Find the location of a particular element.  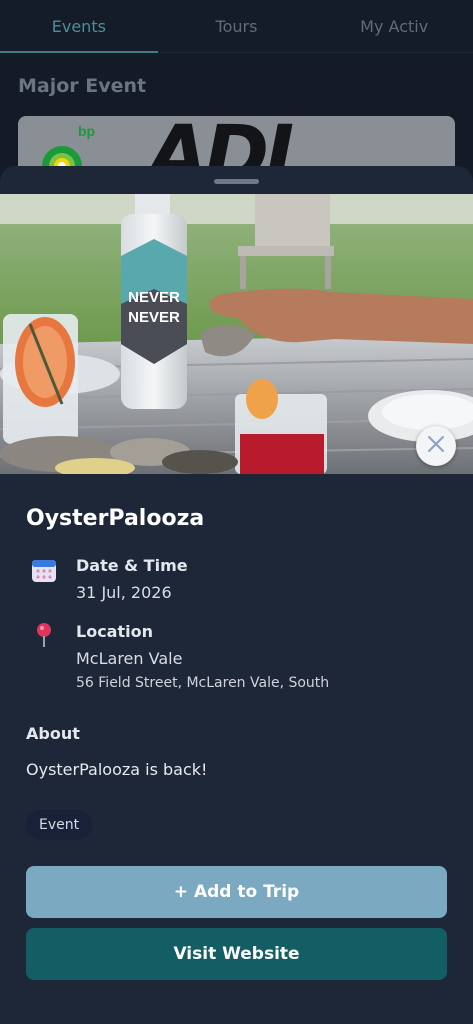

bottle-label-bottom: NEVER is located at coordinates (154, 317).